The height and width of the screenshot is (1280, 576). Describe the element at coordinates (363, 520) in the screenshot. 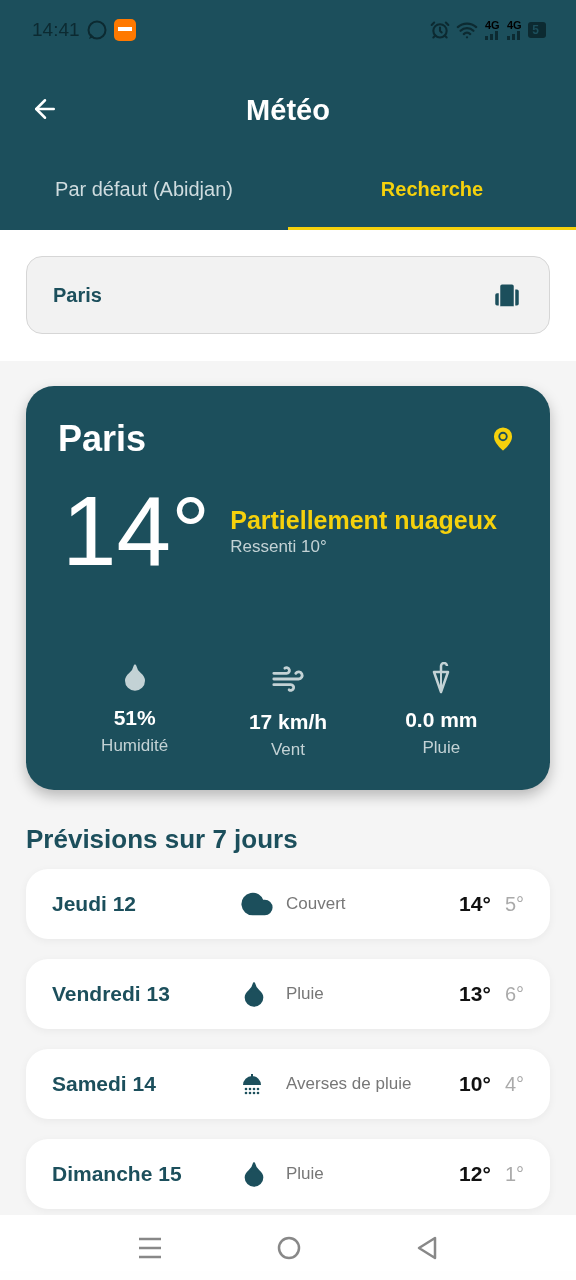

I see `weather-condition: Partiellement nuageux` at that location.